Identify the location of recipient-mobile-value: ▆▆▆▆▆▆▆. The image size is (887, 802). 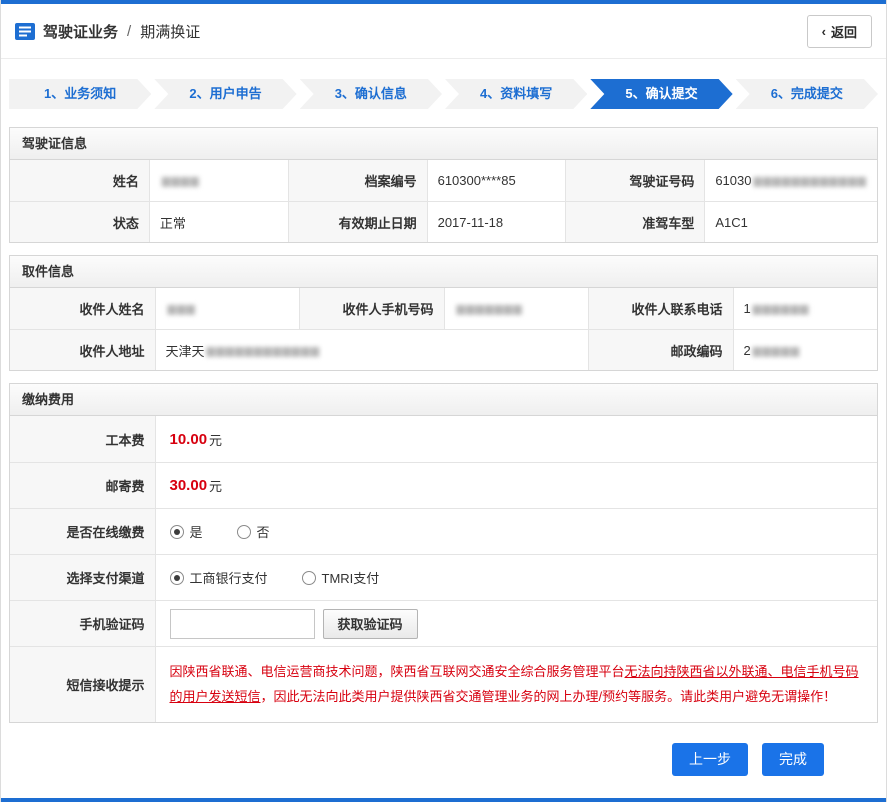
(515, 308).